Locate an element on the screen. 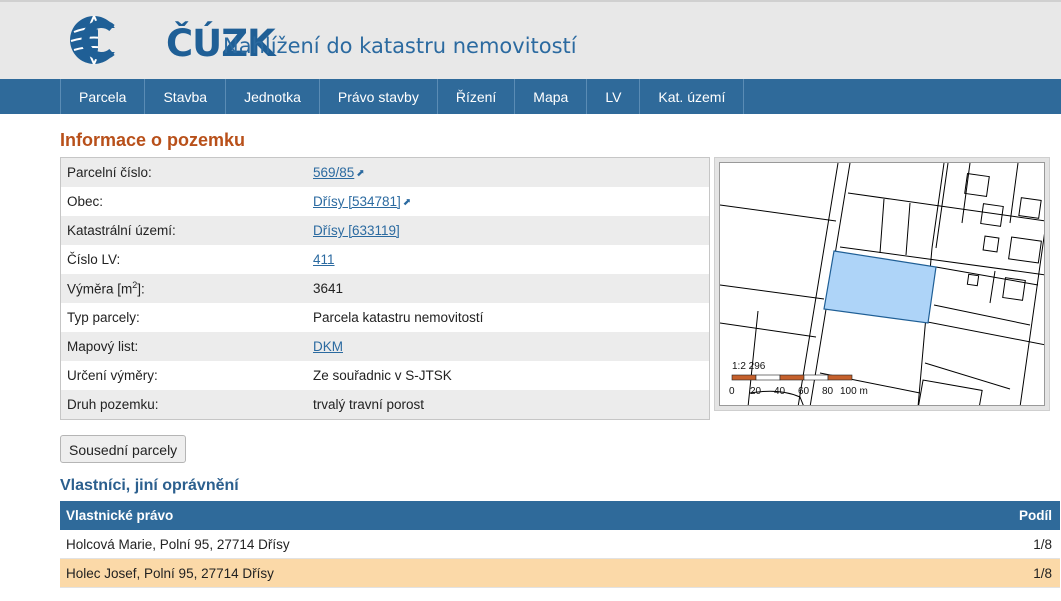 The image size is (1061, 601). info-row-cislo-lv: Číslo LV: 411 is located at coordinates (385, 259).